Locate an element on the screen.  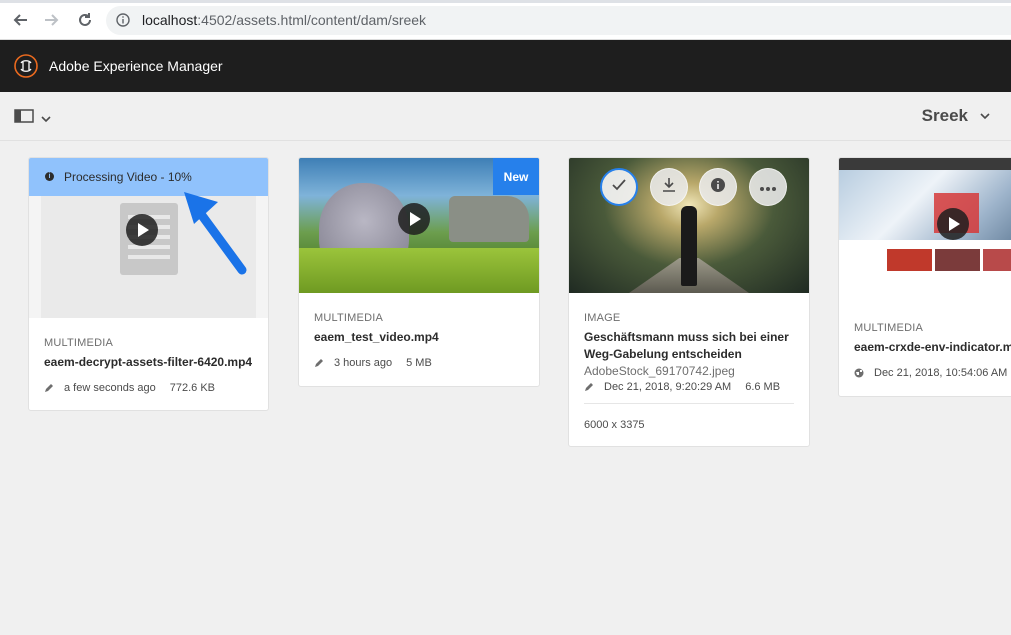
screenshot-topbar is located at coordinates (925, 164).